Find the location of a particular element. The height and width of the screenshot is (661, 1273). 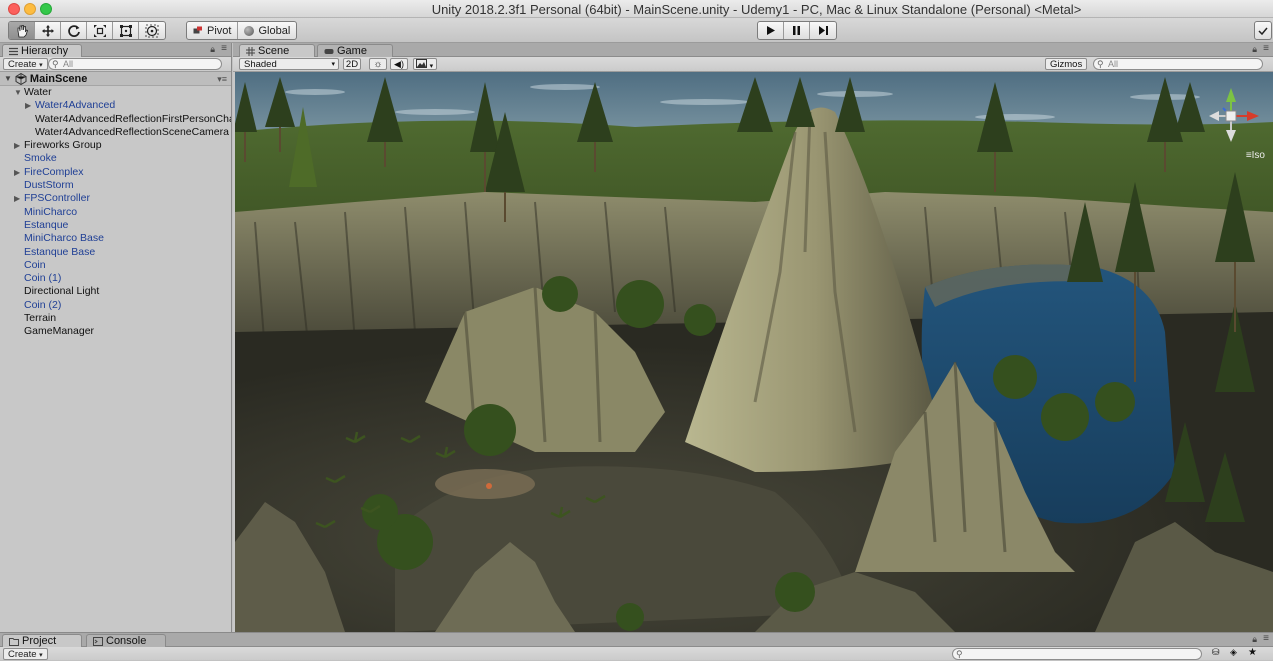

hierarchy-item: ▶ Fireworks Group is located at coordinates (115, 145).